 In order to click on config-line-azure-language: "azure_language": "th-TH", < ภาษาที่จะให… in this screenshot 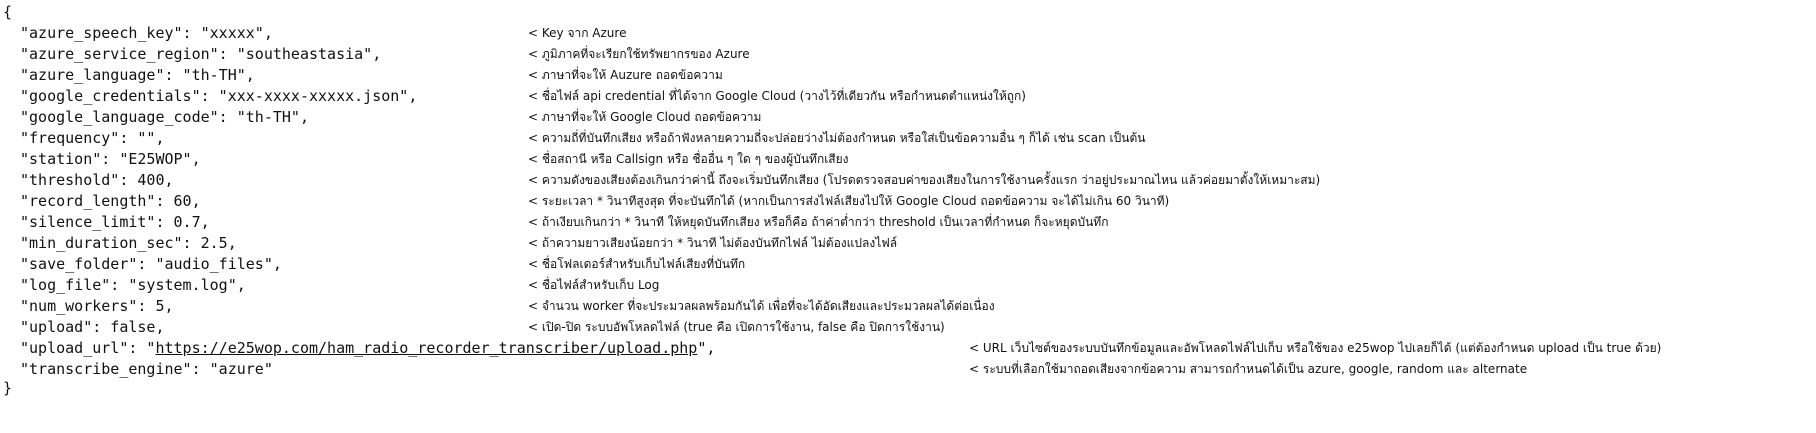, I will do `click(908, 75)`.